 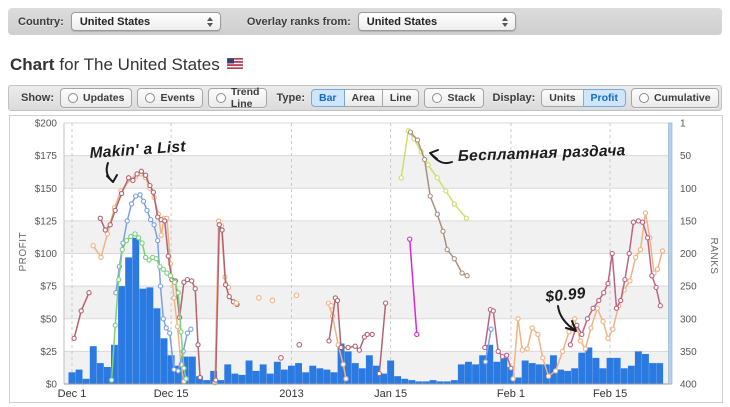 What do you see at coordinates (46, 189) in the screenshot?
I see `svg-text: $150` at bounding box center [46, 189].